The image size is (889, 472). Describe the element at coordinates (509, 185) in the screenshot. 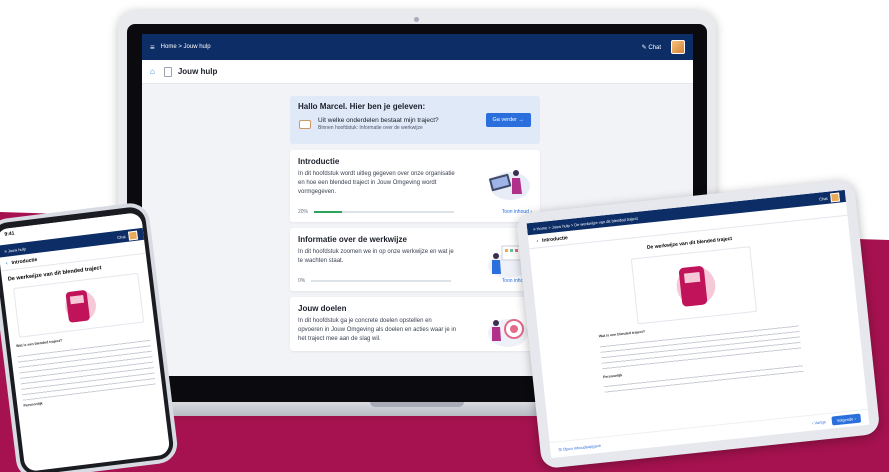

I see `chapter-illustration-laptop-person` at that location.